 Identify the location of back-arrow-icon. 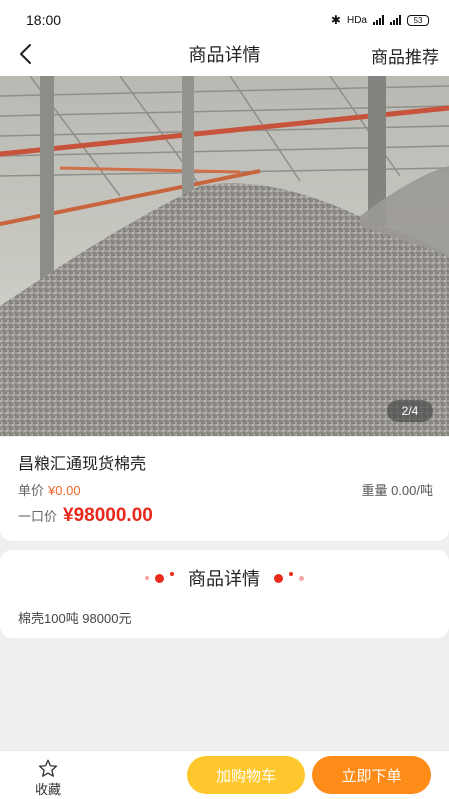
(26, 54).